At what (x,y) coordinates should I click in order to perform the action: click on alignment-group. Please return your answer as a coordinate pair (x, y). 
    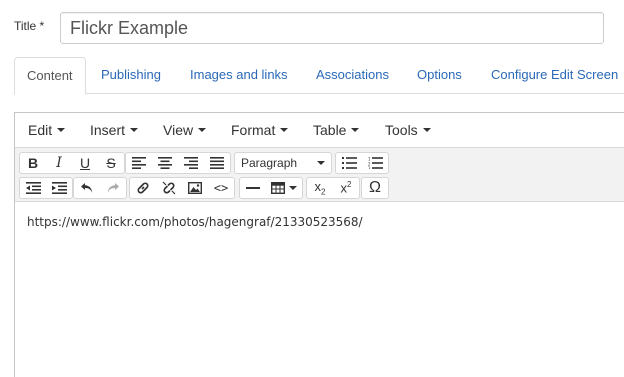
    Looking at the image, I should click on (178, 163).